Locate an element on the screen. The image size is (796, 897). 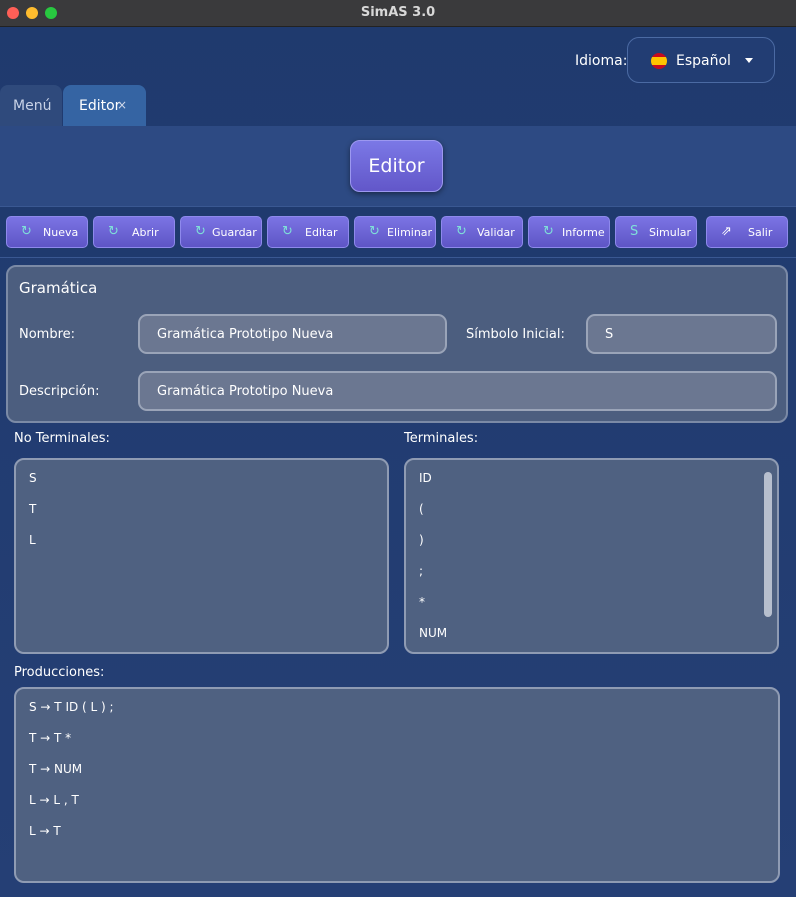
name-value: Gramática Prototipo Nueva is located at coordinates (245, 334).